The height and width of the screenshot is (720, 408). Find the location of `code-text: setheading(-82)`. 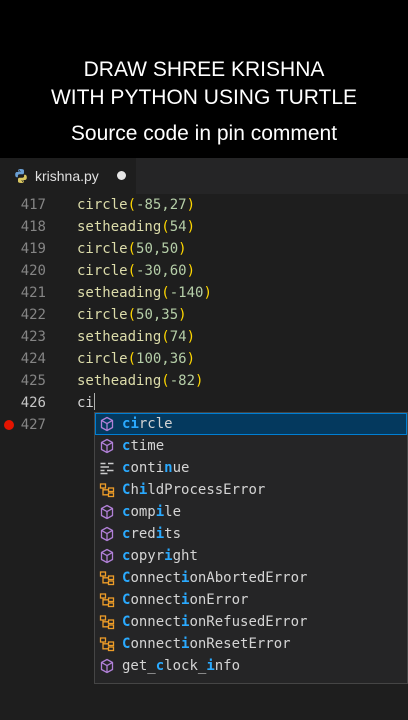

code-text: setheading(-82) is located at coordinates (140, 381).